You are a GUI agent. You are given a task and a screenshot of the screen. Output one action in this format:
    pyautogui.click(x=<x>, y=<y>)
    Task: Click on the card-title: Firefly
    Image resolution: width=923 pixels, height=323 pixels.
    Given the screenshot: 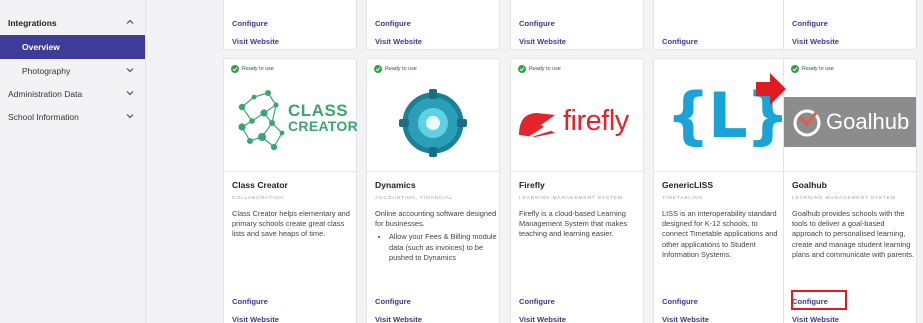 What is the action you would take?
    pyautogui.click(x=532, y=185)
    